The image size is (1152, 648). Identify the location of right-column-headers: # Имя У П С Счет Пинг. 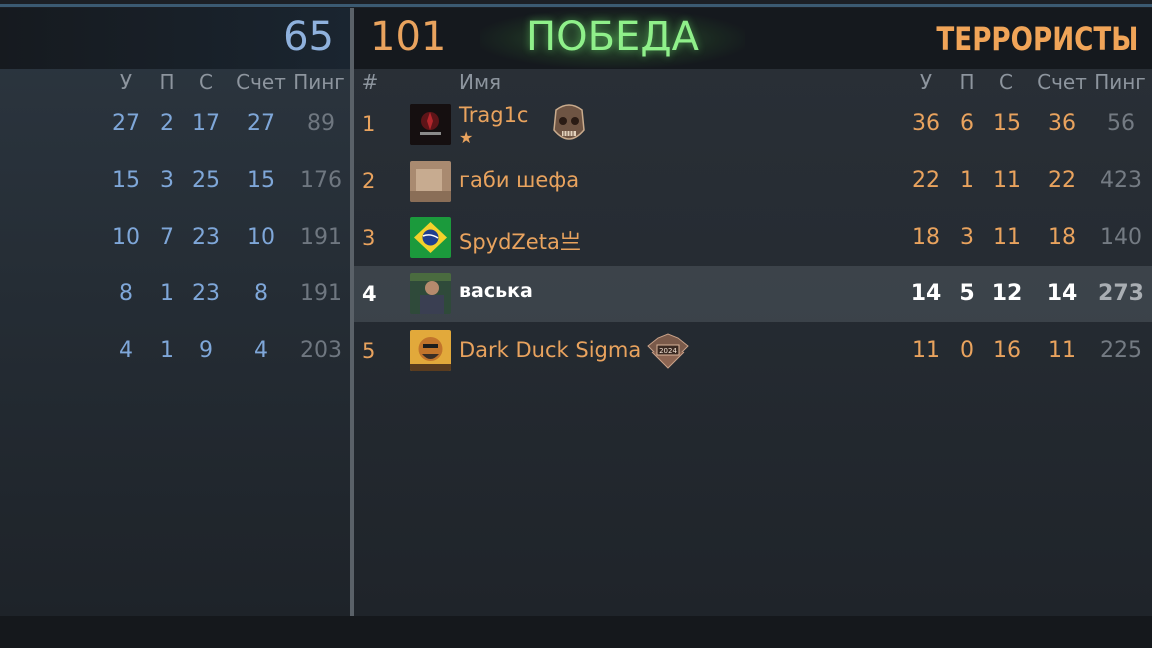
(576, 83).